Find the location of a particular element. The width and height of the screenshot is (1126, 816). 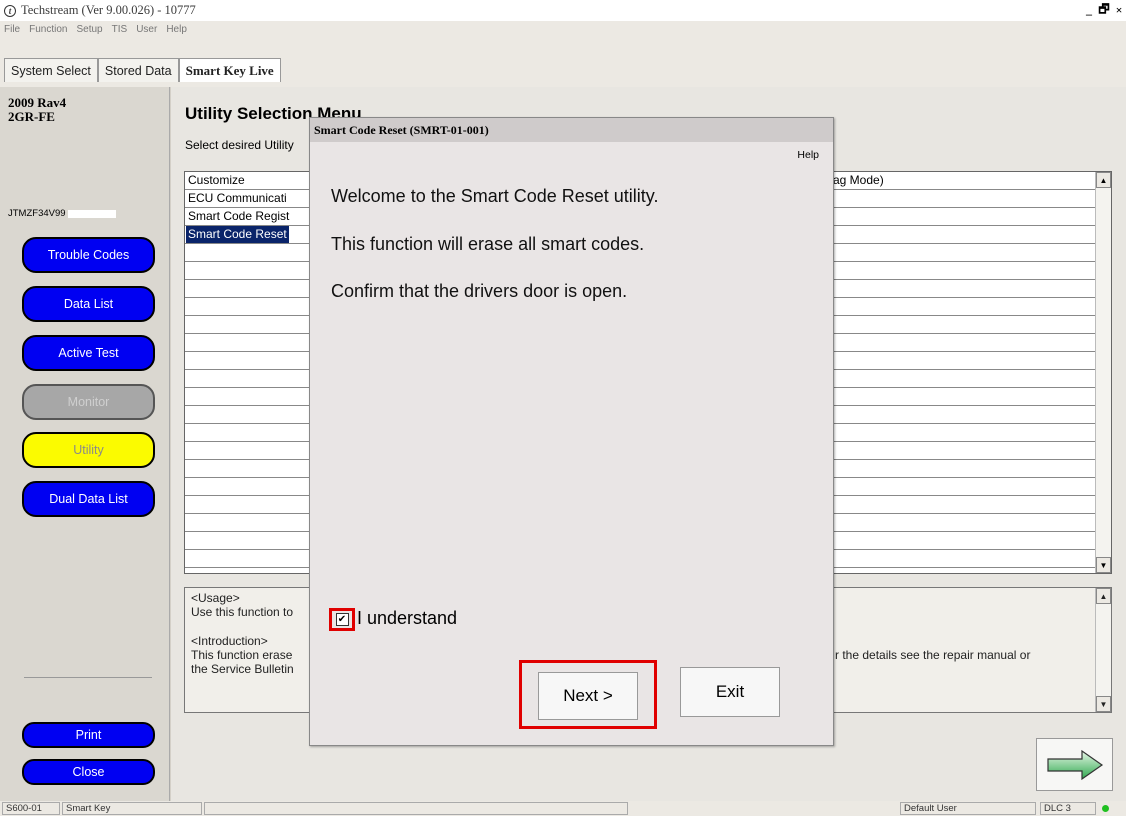

next-button: Next > is located at coordinates (588, 696).